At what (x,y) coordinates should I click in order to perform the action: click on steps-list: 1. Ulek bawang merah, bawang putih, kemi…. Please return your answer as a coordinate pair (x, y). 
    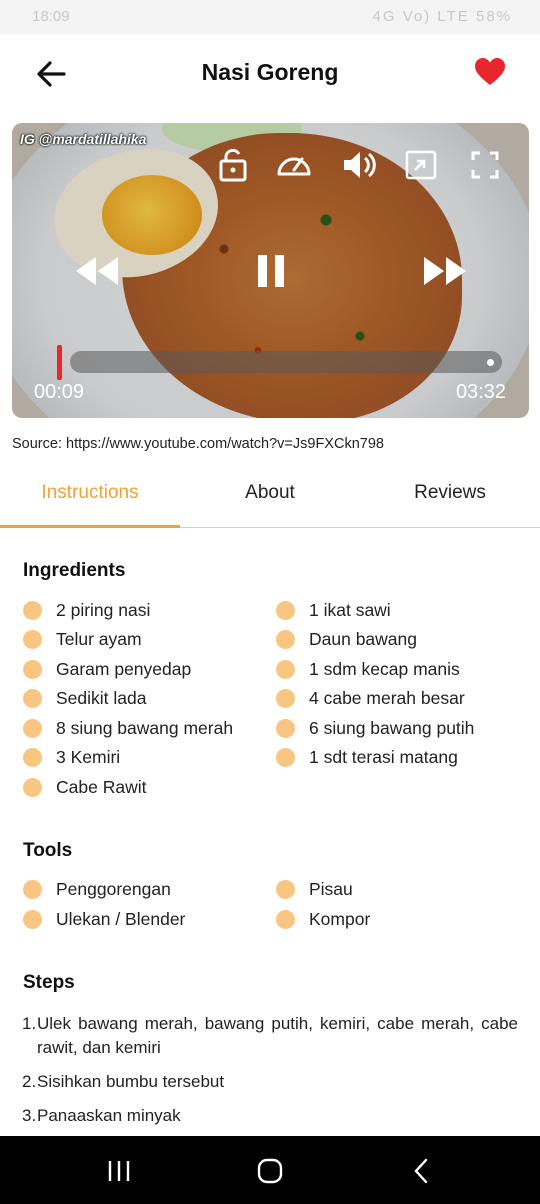
    Looking at the image, I should click on (270, 1075).